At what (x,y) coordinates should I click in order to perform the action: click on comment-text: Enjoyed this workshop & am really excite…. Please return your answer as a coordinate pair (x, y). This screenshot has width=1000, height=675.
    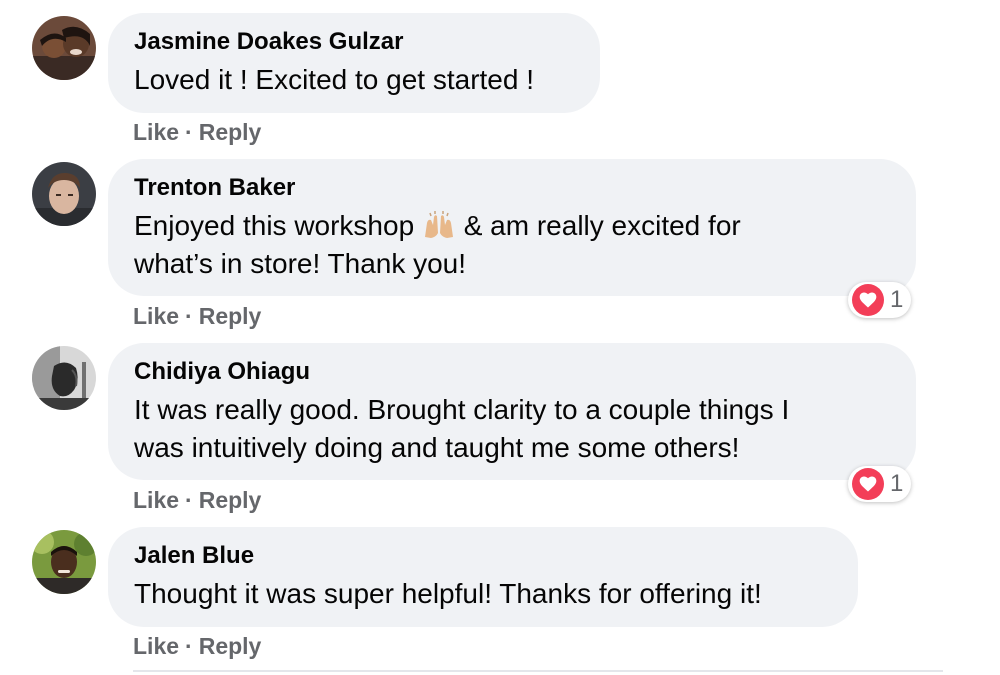
    Looking at the image, I should click on (512, 245).